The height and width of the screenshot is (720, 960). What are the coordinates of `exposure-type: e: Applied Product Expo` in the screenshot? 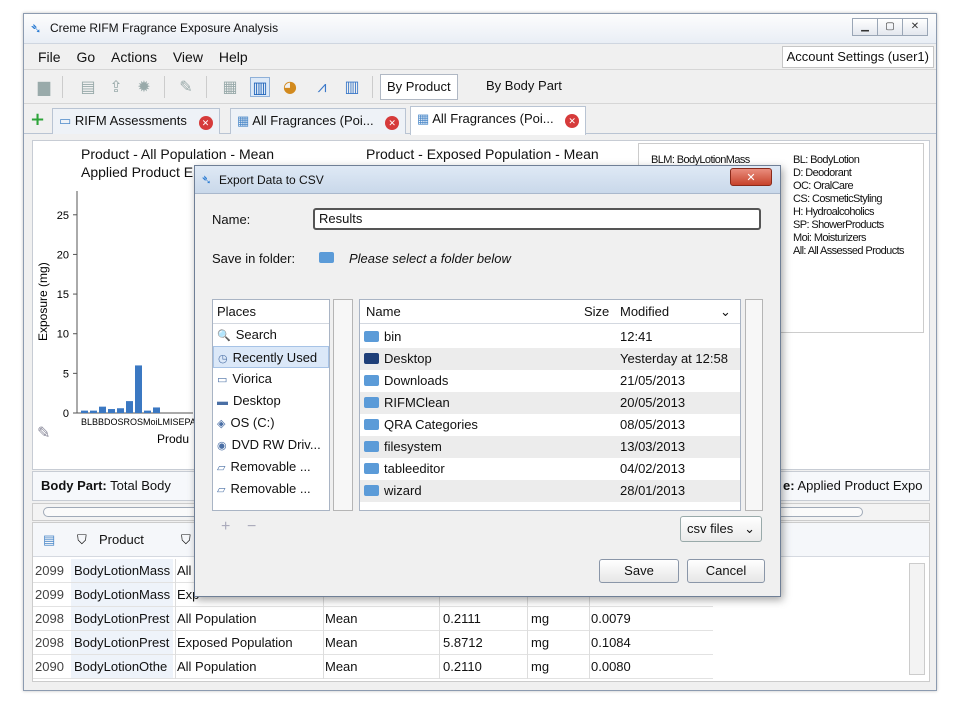 It's located at (853, 485).